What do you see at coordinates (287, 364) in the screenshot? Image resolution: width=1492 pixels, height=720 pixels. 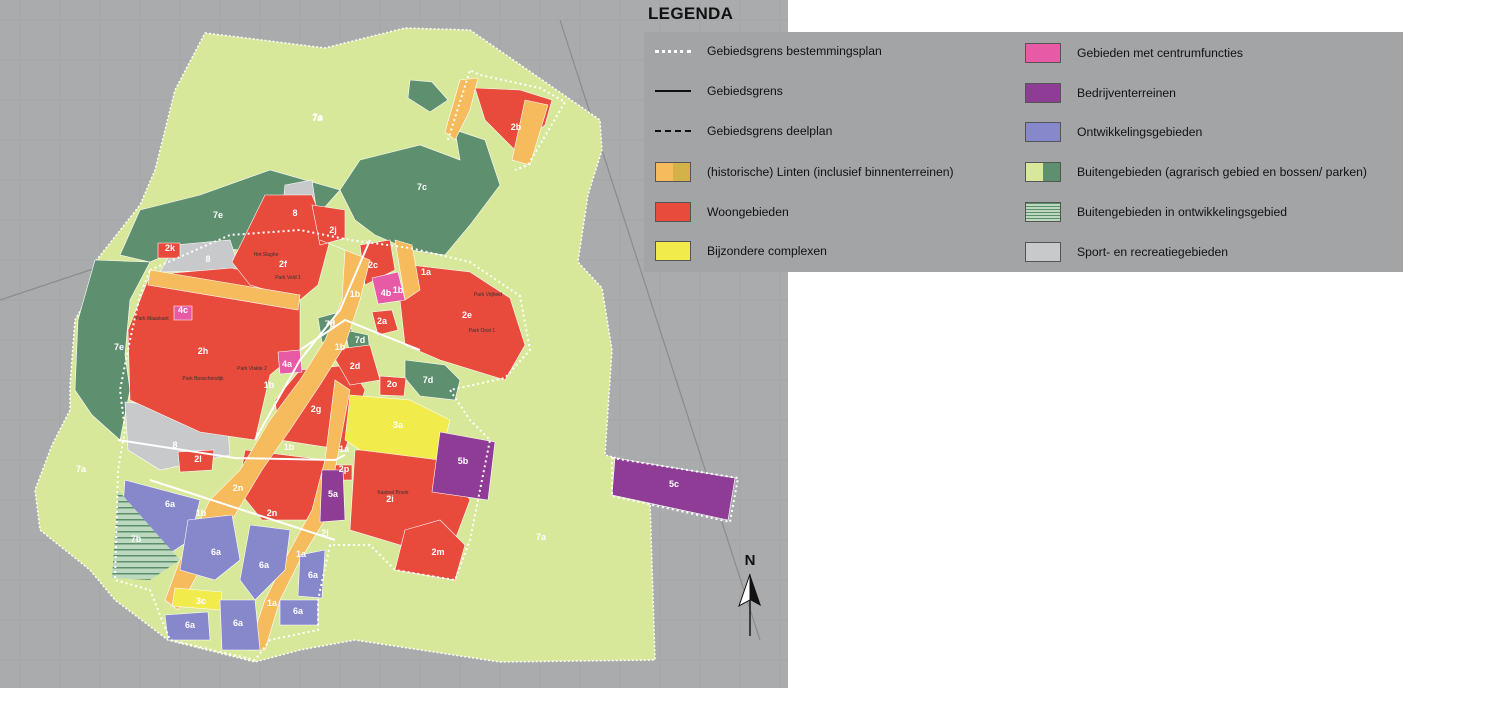 I see `zone-label: 4a` at bounding box center [287, 364].